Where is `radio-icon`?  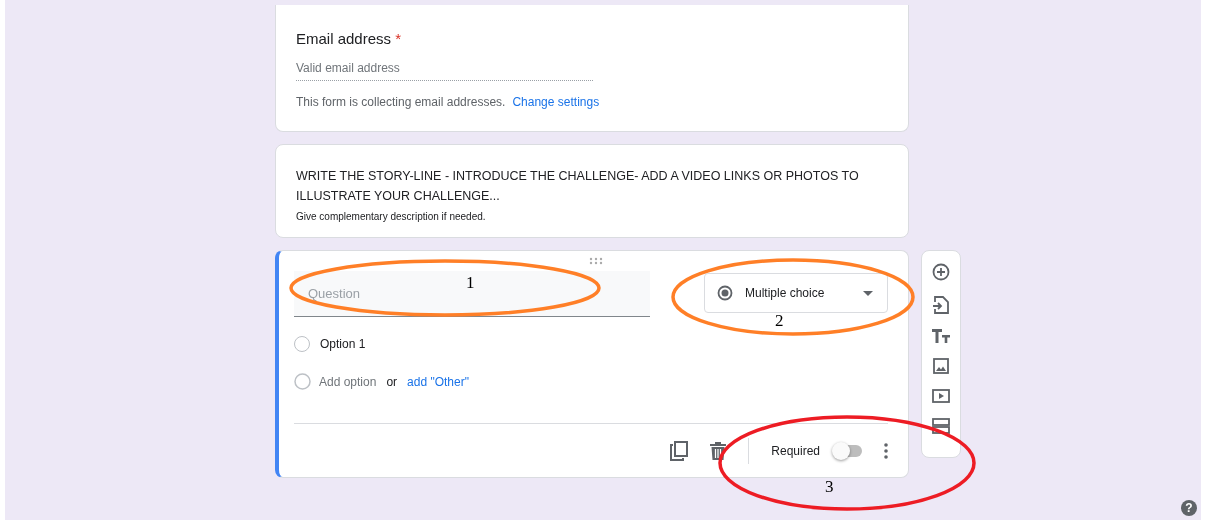
radio-icon is located at coordinates (725, 293).